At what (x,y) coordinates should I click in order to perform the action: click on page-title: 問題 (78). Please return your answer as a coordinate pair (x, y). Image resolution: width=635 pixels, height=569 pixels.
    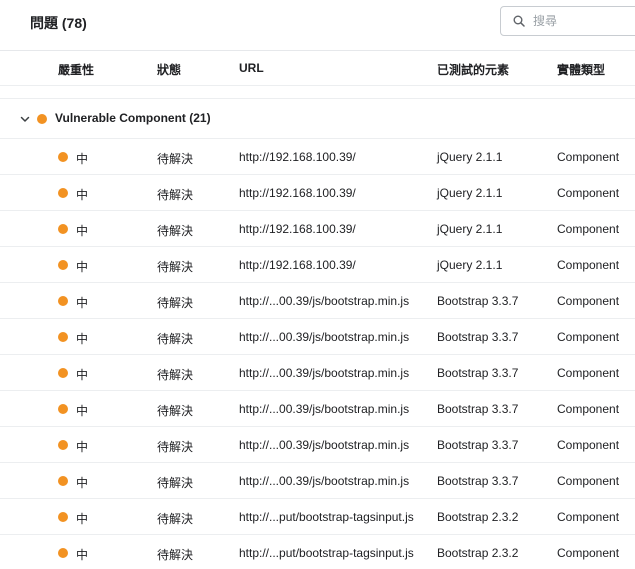
    Looking at the image, I should click on (58, 23).